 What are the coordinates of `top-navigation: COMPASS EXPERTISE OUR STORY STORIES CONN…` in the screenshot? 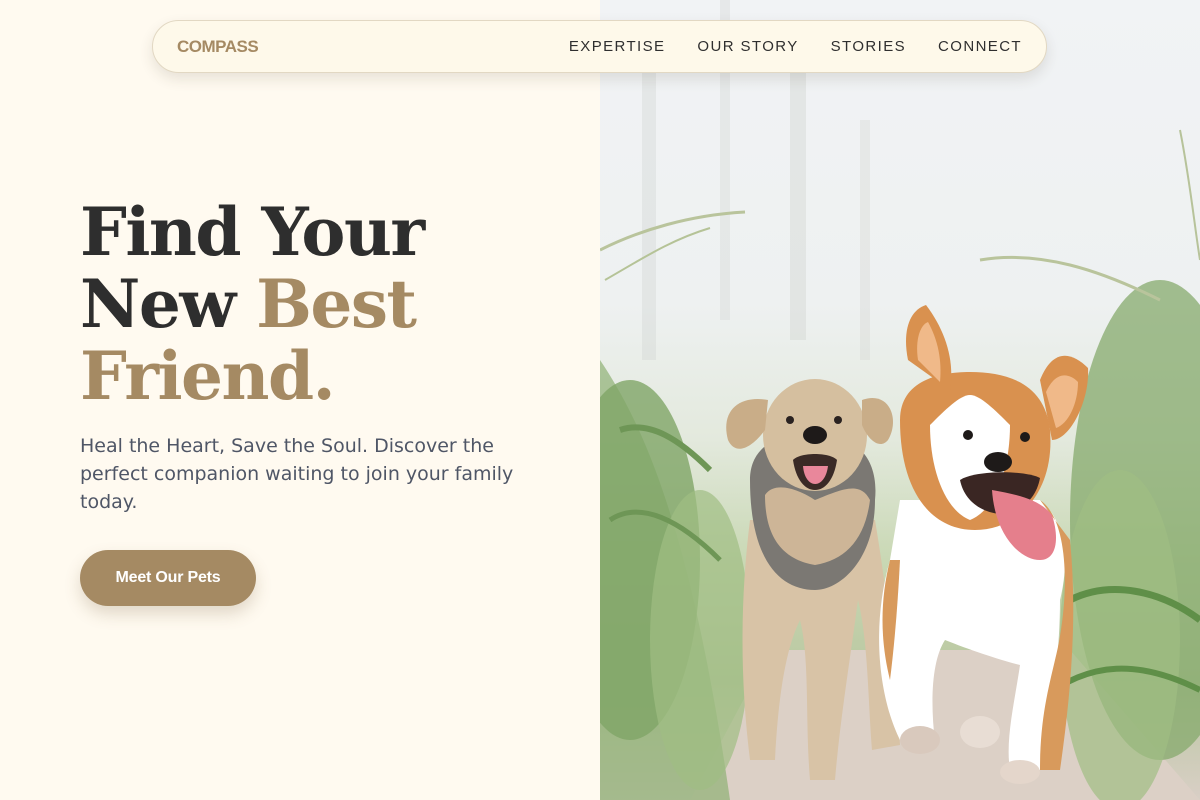 It's located at (599, 46).